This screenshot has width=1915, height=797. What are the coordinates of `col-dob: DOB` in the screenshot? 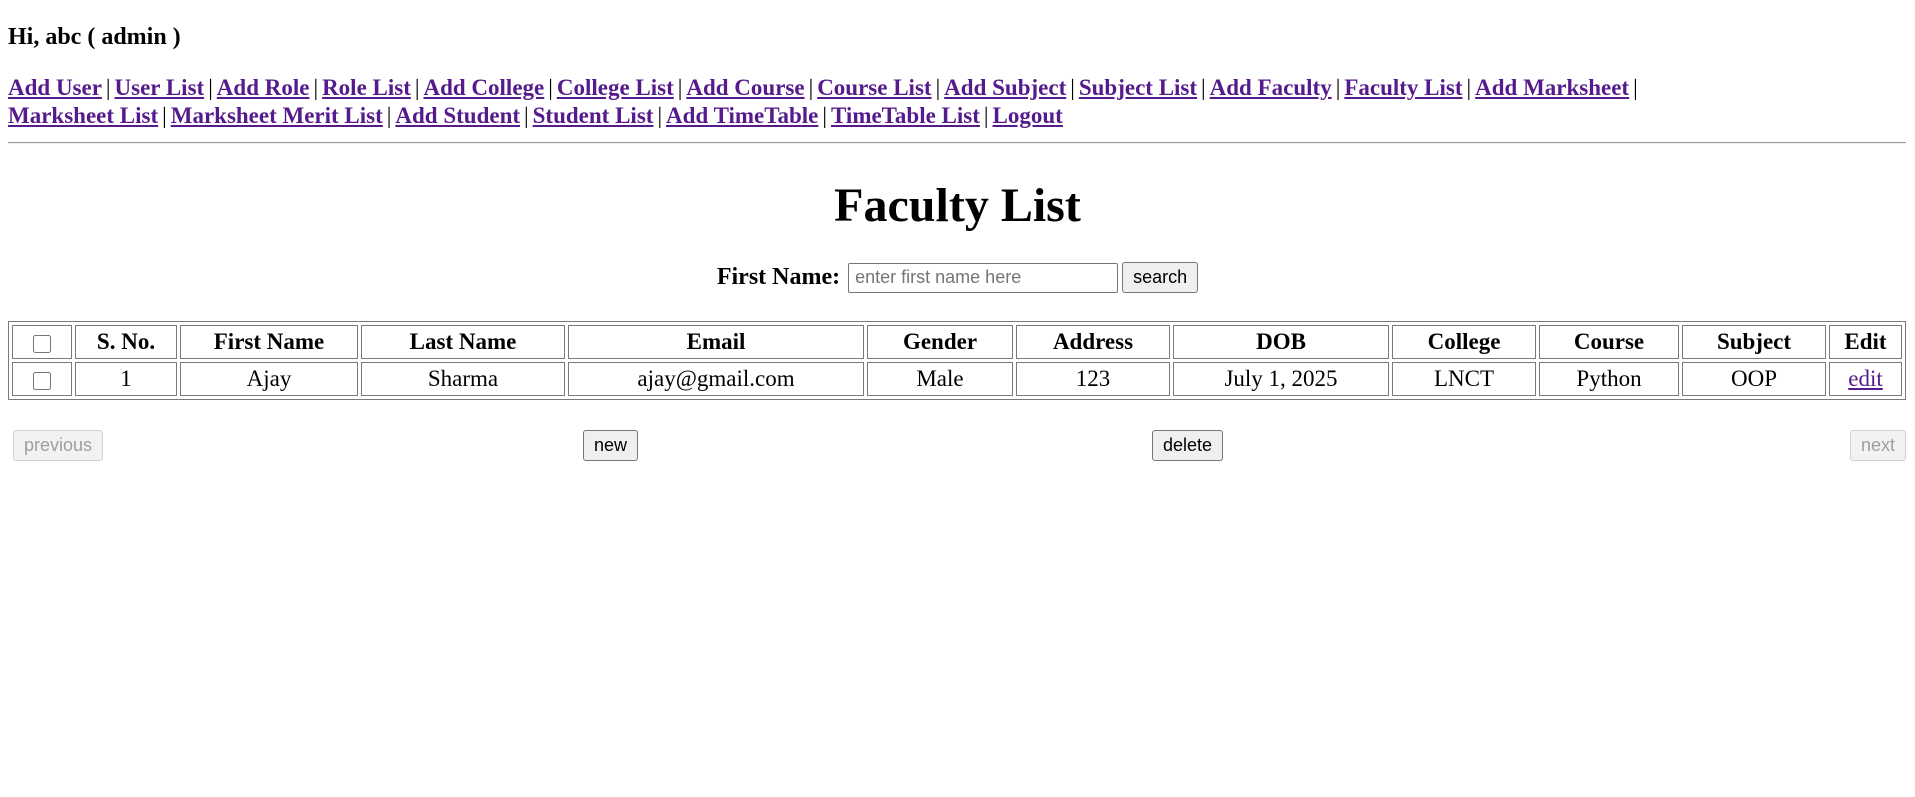 It's located at (1281, 342).